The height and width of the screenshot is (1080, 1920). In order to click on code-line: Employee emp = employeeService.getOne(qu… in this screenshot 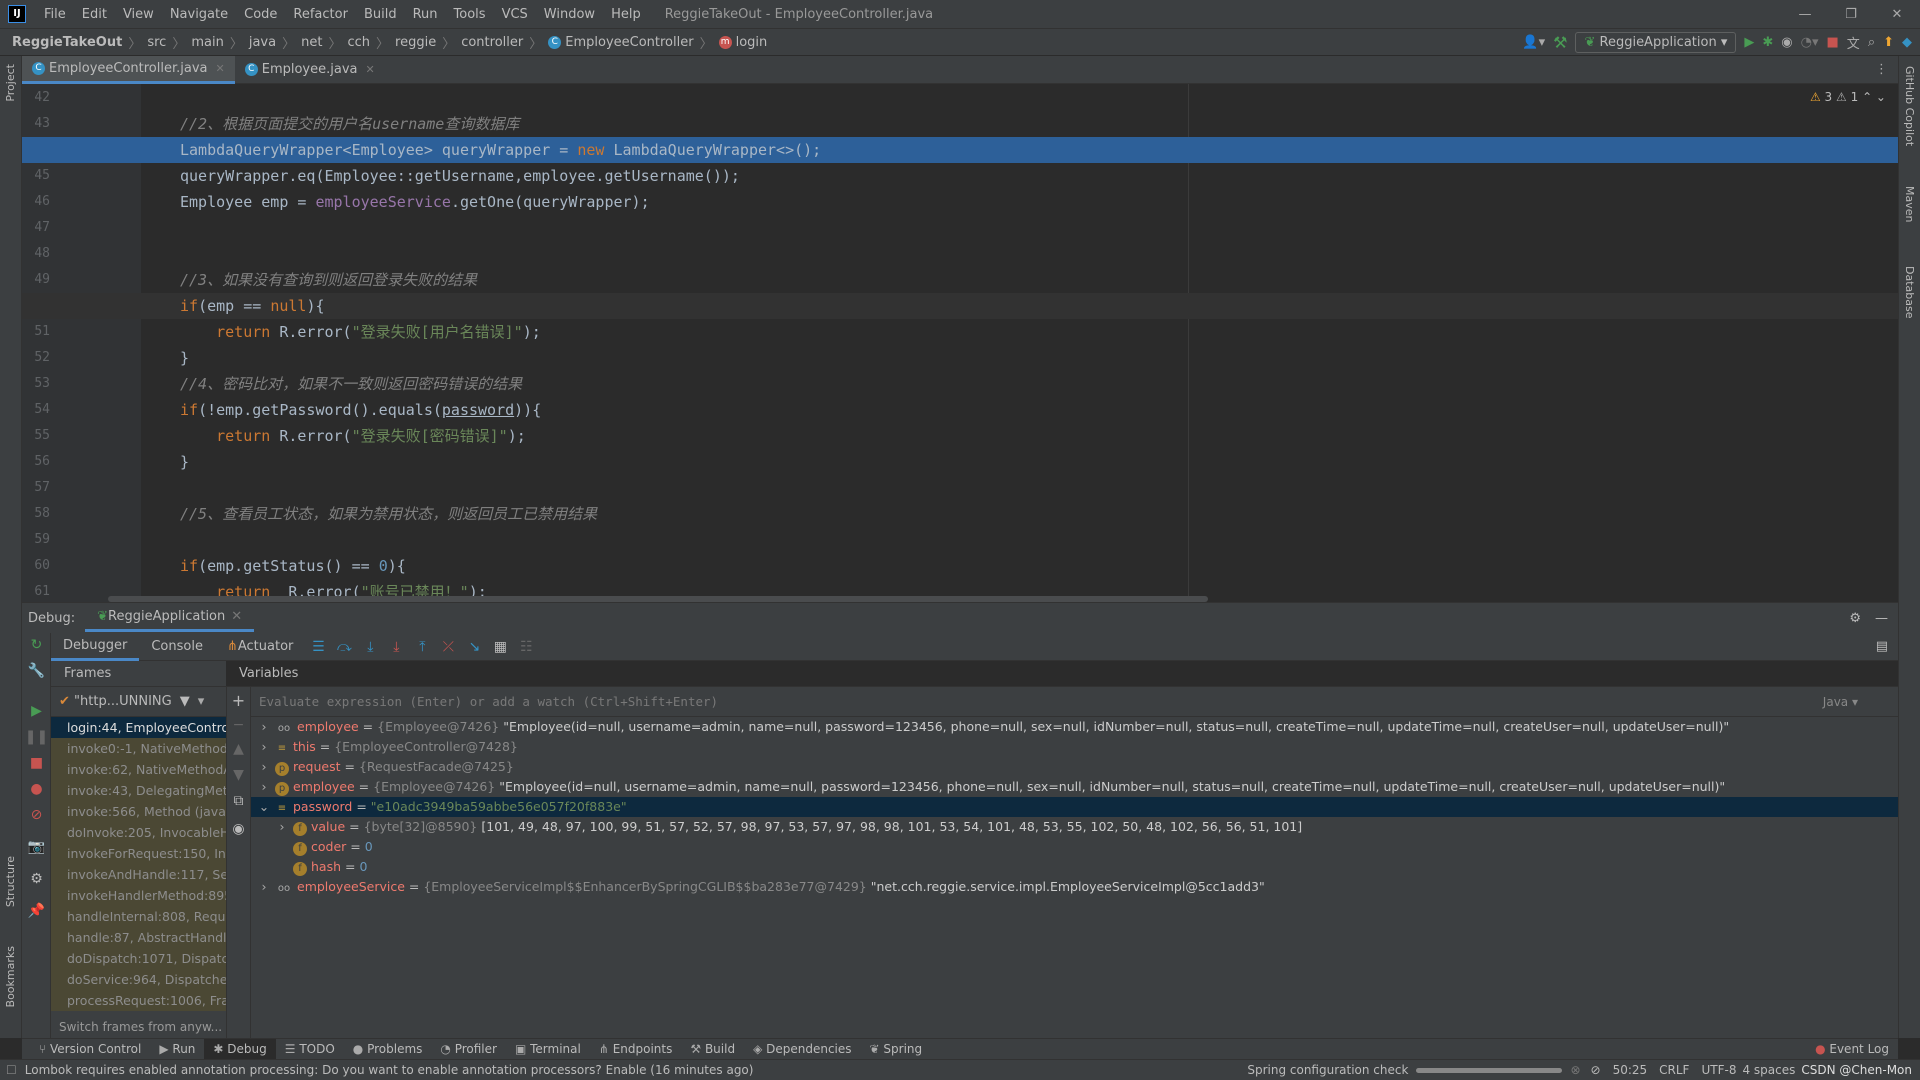, I will do `click(960, 202)`.